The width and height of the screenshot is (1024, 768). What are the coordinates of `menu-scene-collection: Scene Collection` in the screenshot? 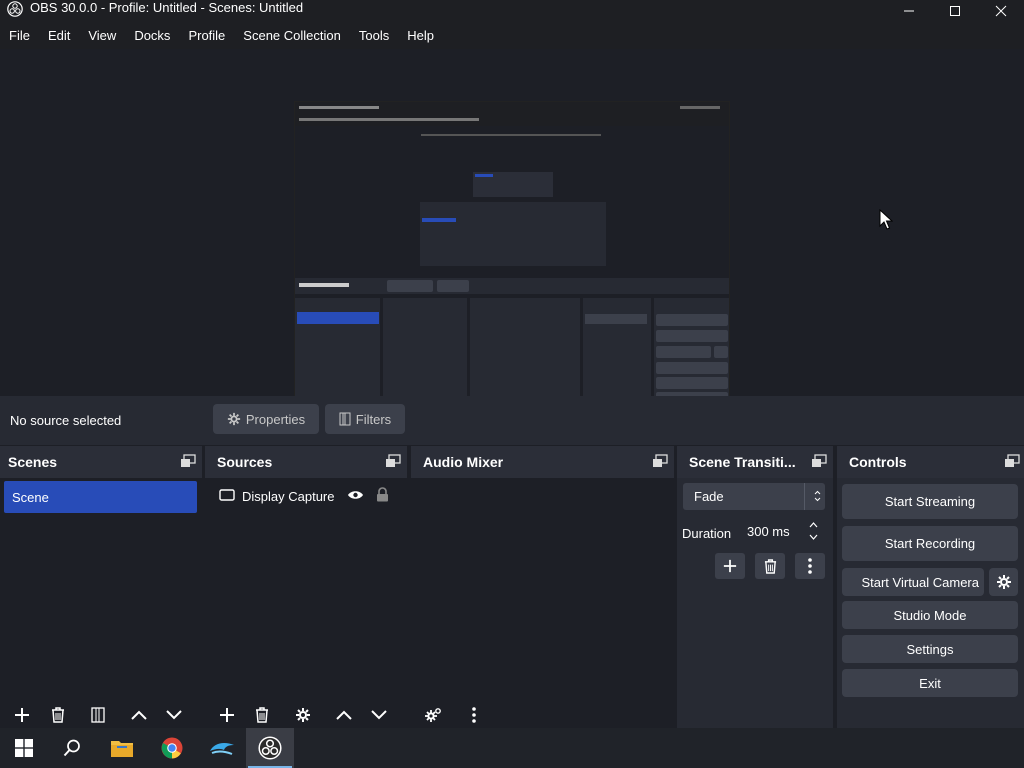 It's located at (292, 35).